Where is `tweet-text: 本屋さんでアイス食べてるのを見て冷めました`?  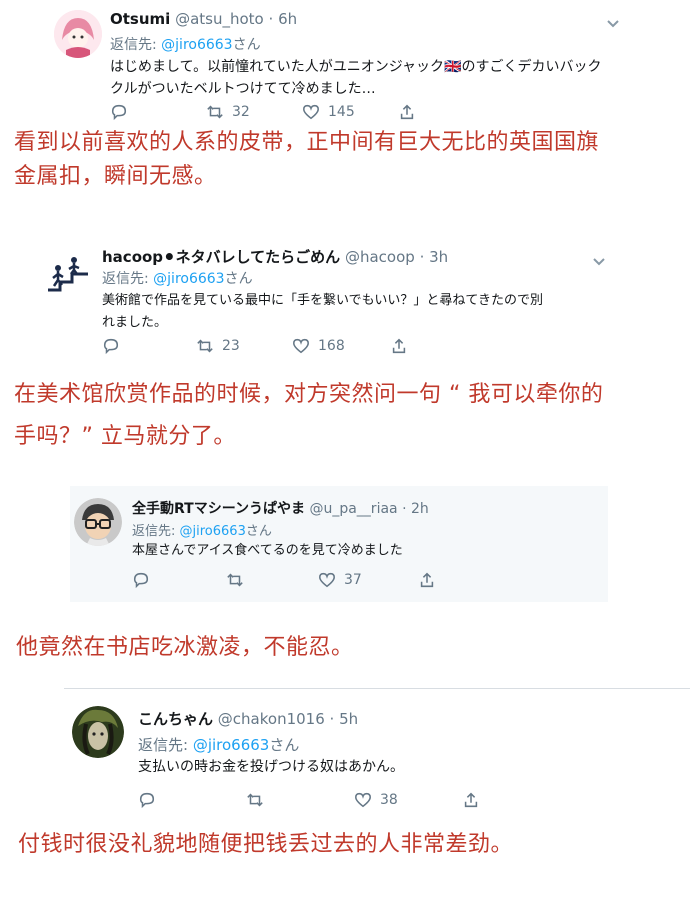
tweet-text: 本屋さんでアイス食べてるのを見て冷めました is located at coordinates (362, 551).